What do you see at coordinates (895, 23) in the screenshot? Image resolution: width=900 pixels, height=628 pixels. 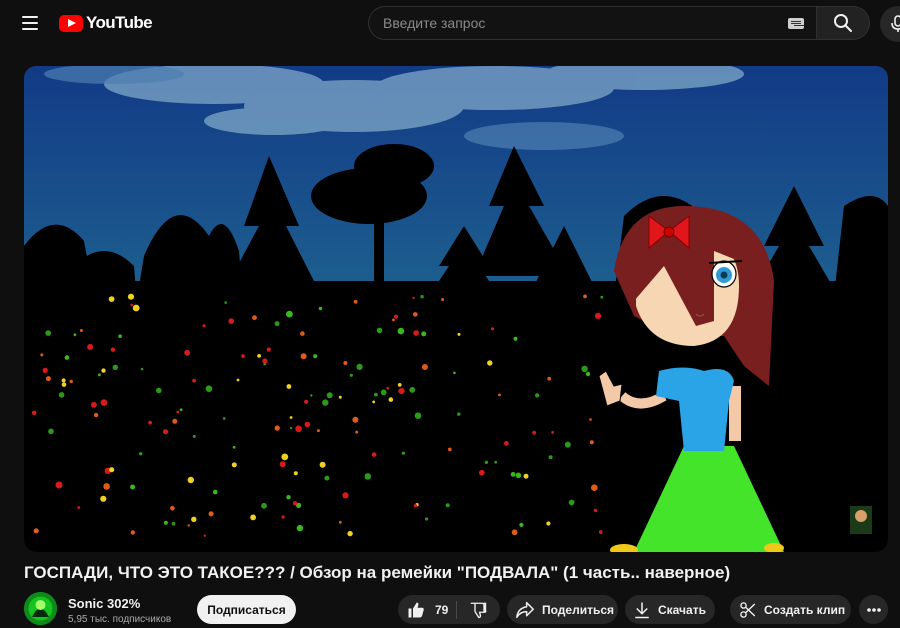 I see `mic-icon` at bounding box center [895, 23].